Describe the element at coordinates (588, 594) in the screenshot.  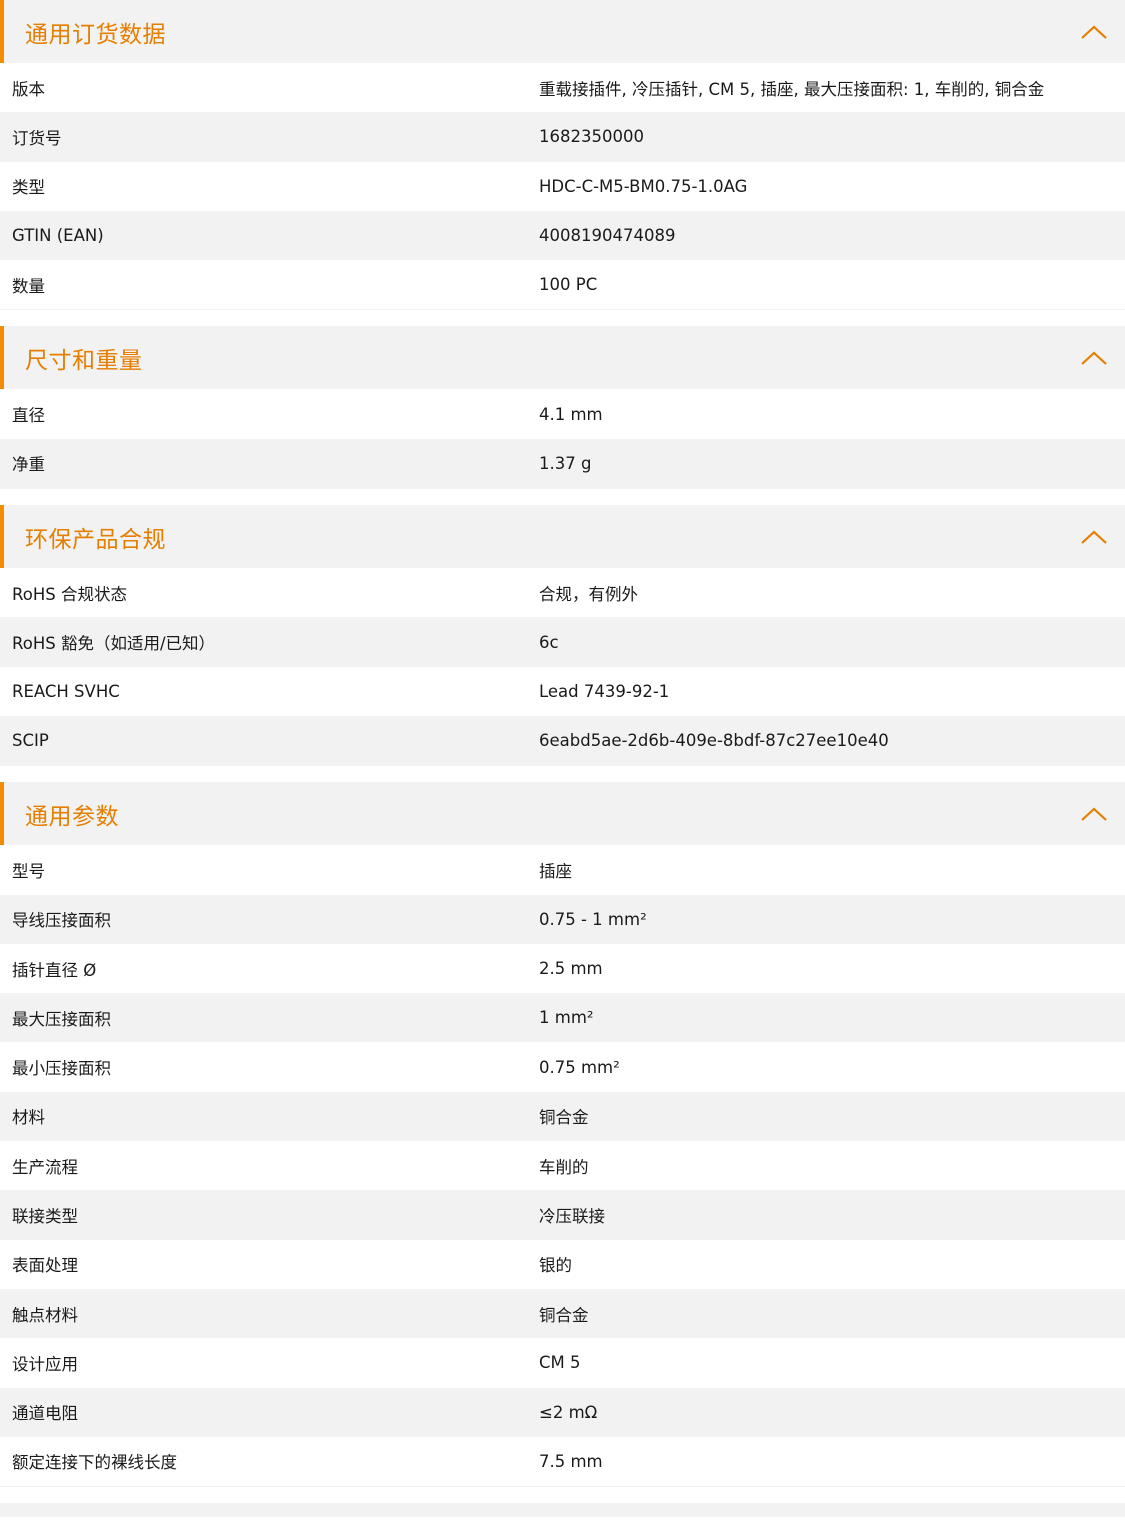
I see `row-value: 合规，有例外` at that location.